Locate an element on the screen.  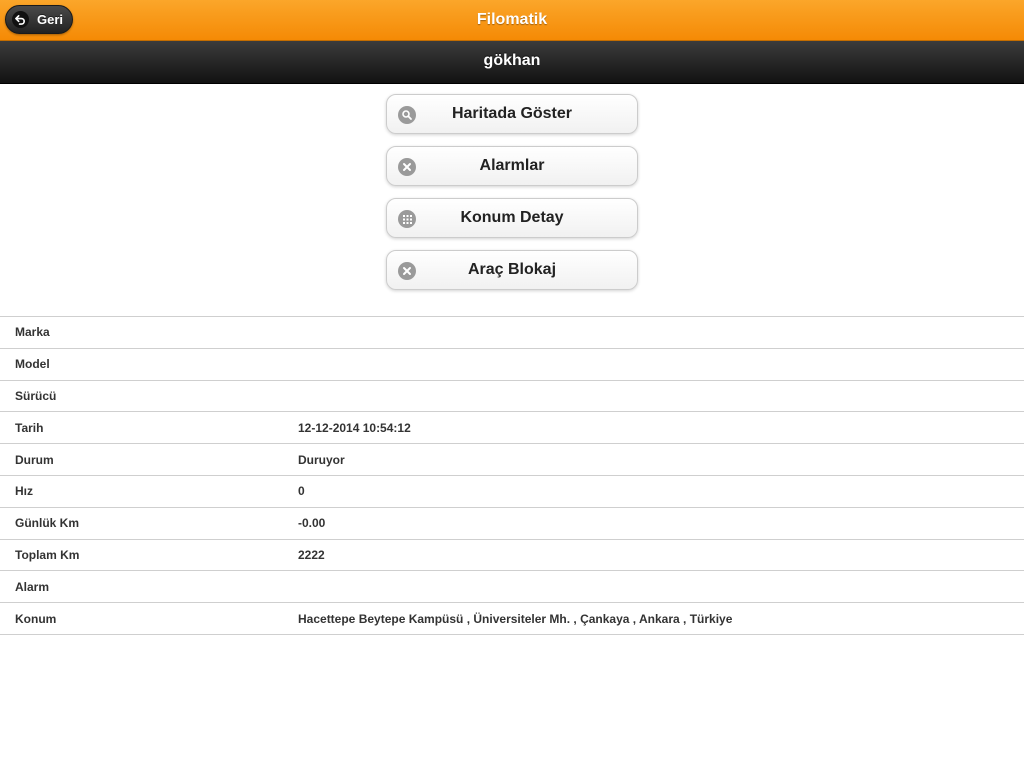
detail-label: Konum is located at coordinates (36, 618).